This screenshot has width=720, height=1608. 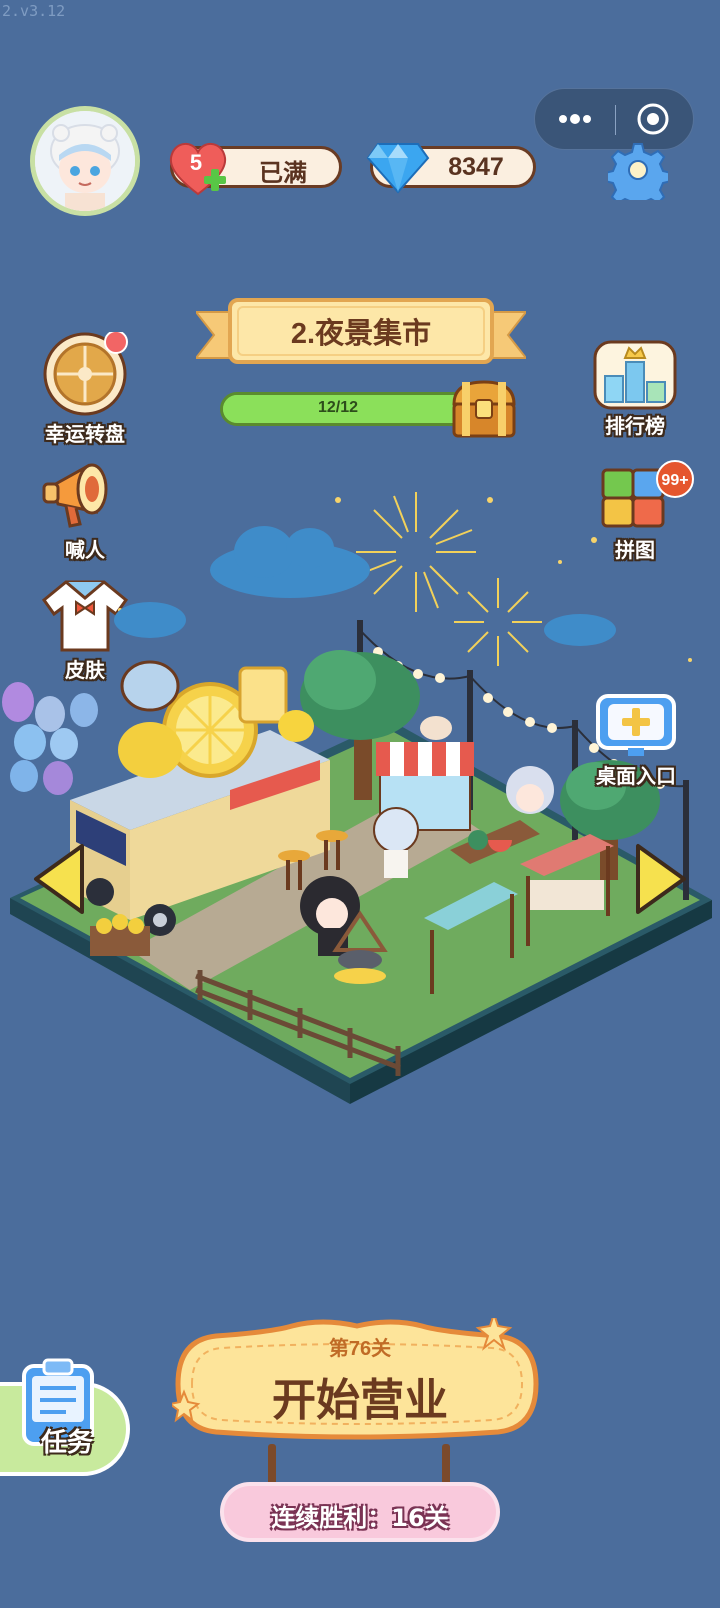 I want to click on progress-text: 12/12, so click(x=338, y=407).